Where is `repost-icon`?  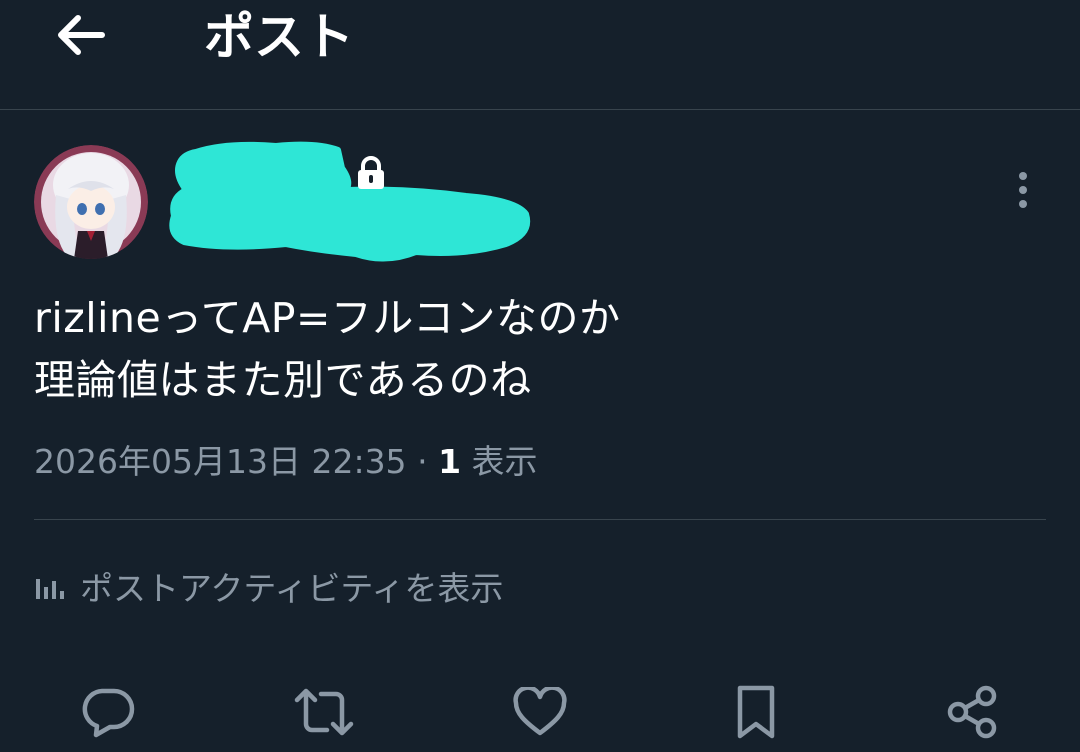 repost-icon is located at coordinates (324, 712).